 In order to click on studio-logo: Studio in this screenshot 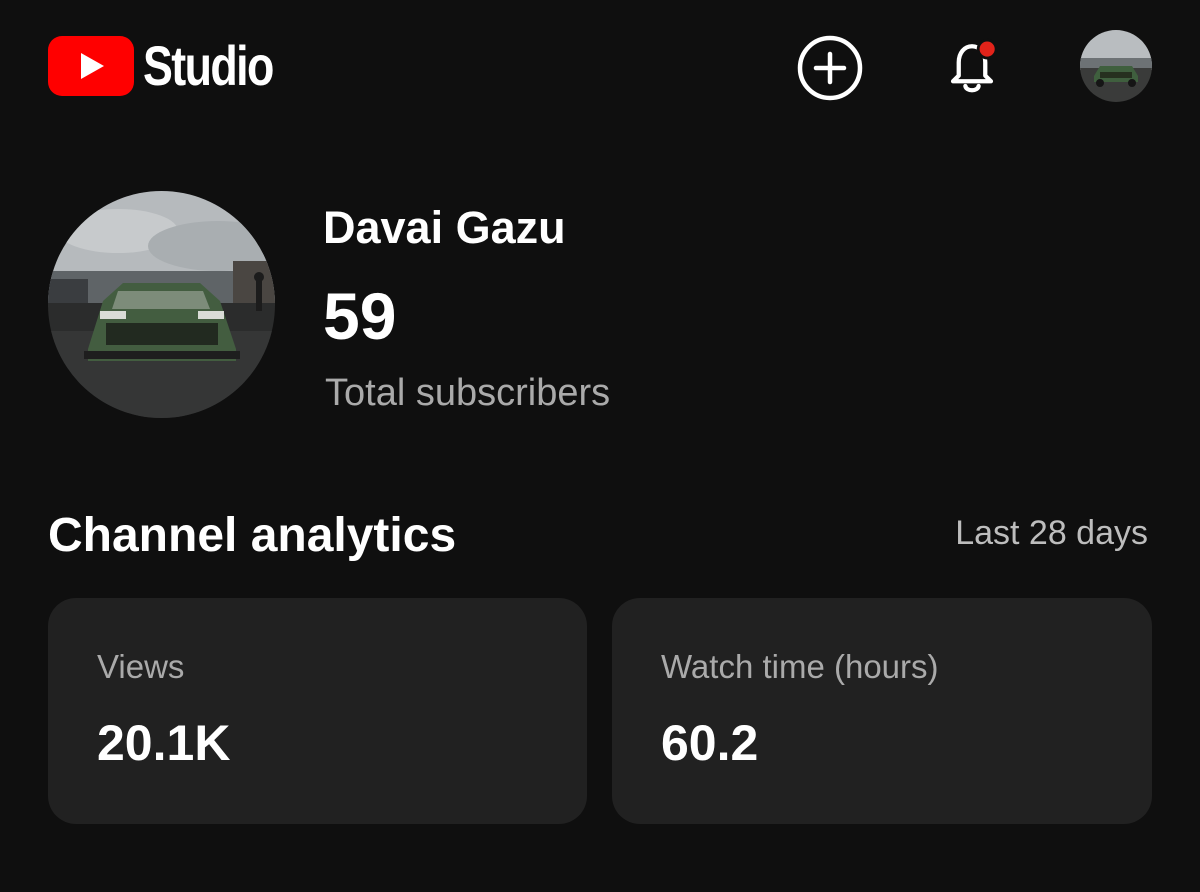, I will do `click(176, 66)`.